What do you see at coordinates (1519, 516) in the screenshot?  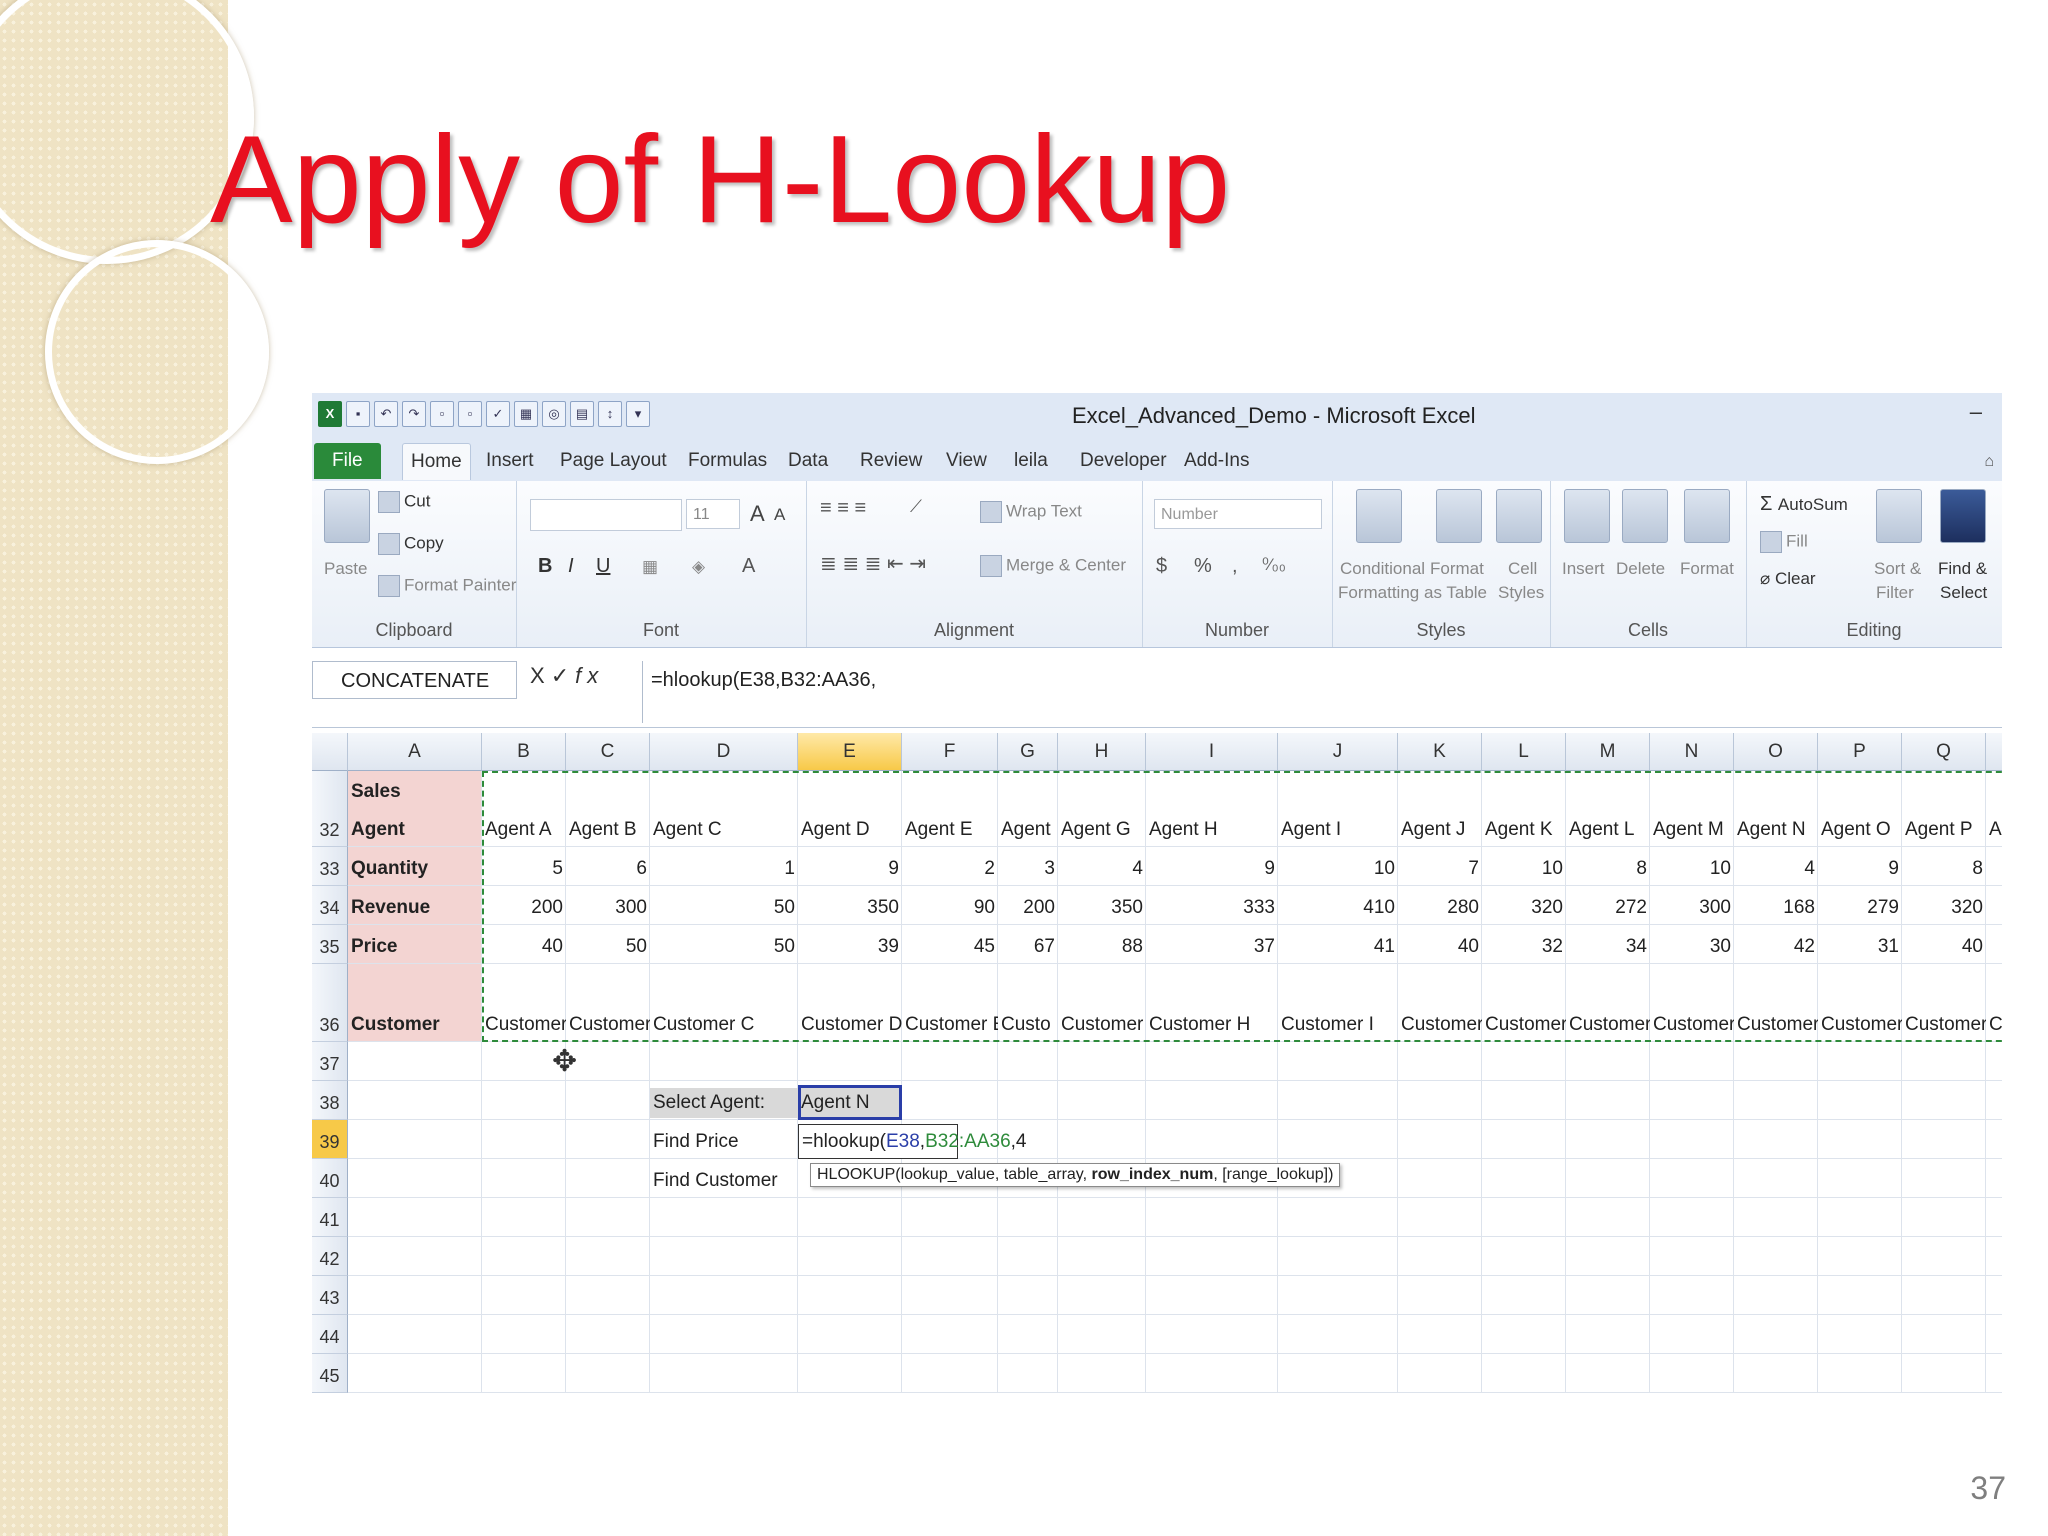 I see `cell-styles-icon` at bounding box center [1519, 516].